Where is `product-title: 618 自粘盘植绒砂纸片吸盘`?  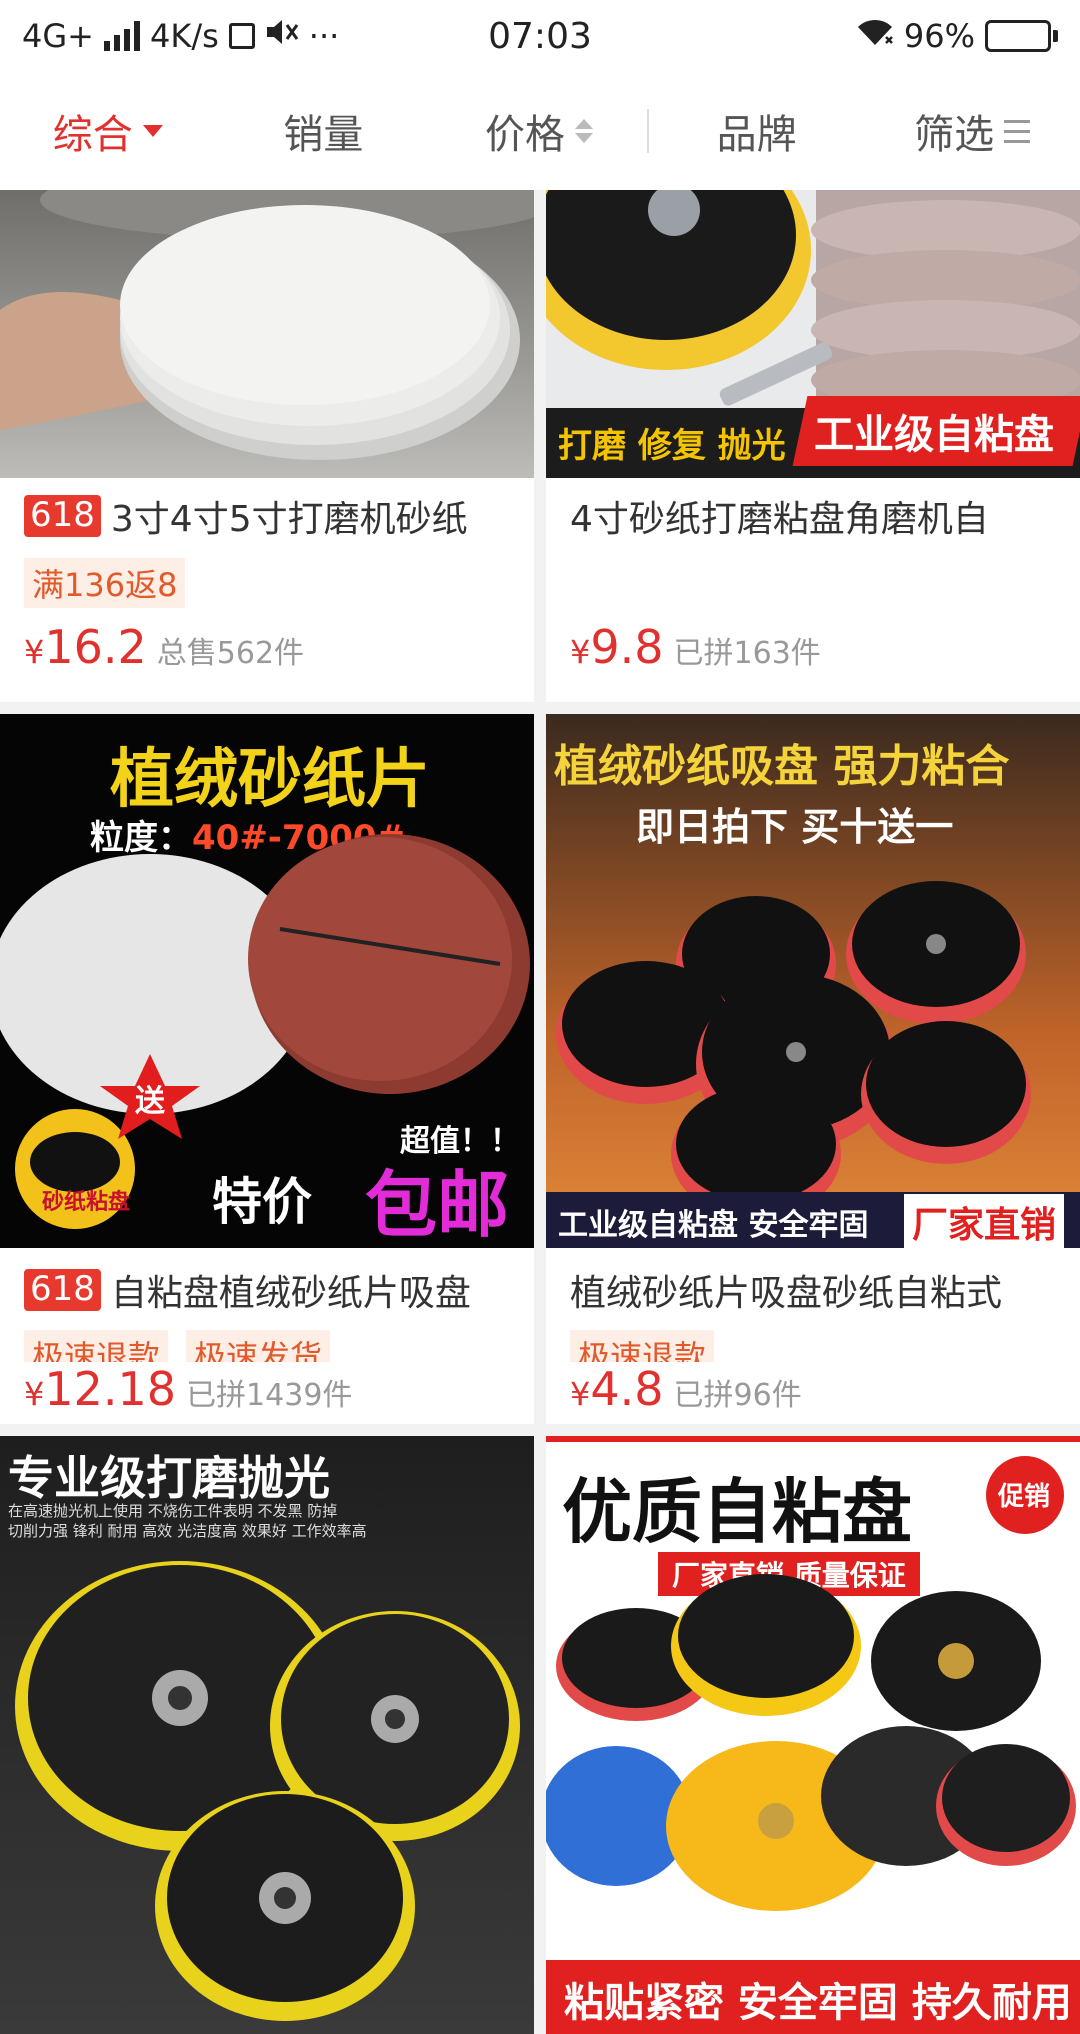
product-title: 618 自粘盘植绒砂纸片吸盘 is located at coordinates (273, 1290).